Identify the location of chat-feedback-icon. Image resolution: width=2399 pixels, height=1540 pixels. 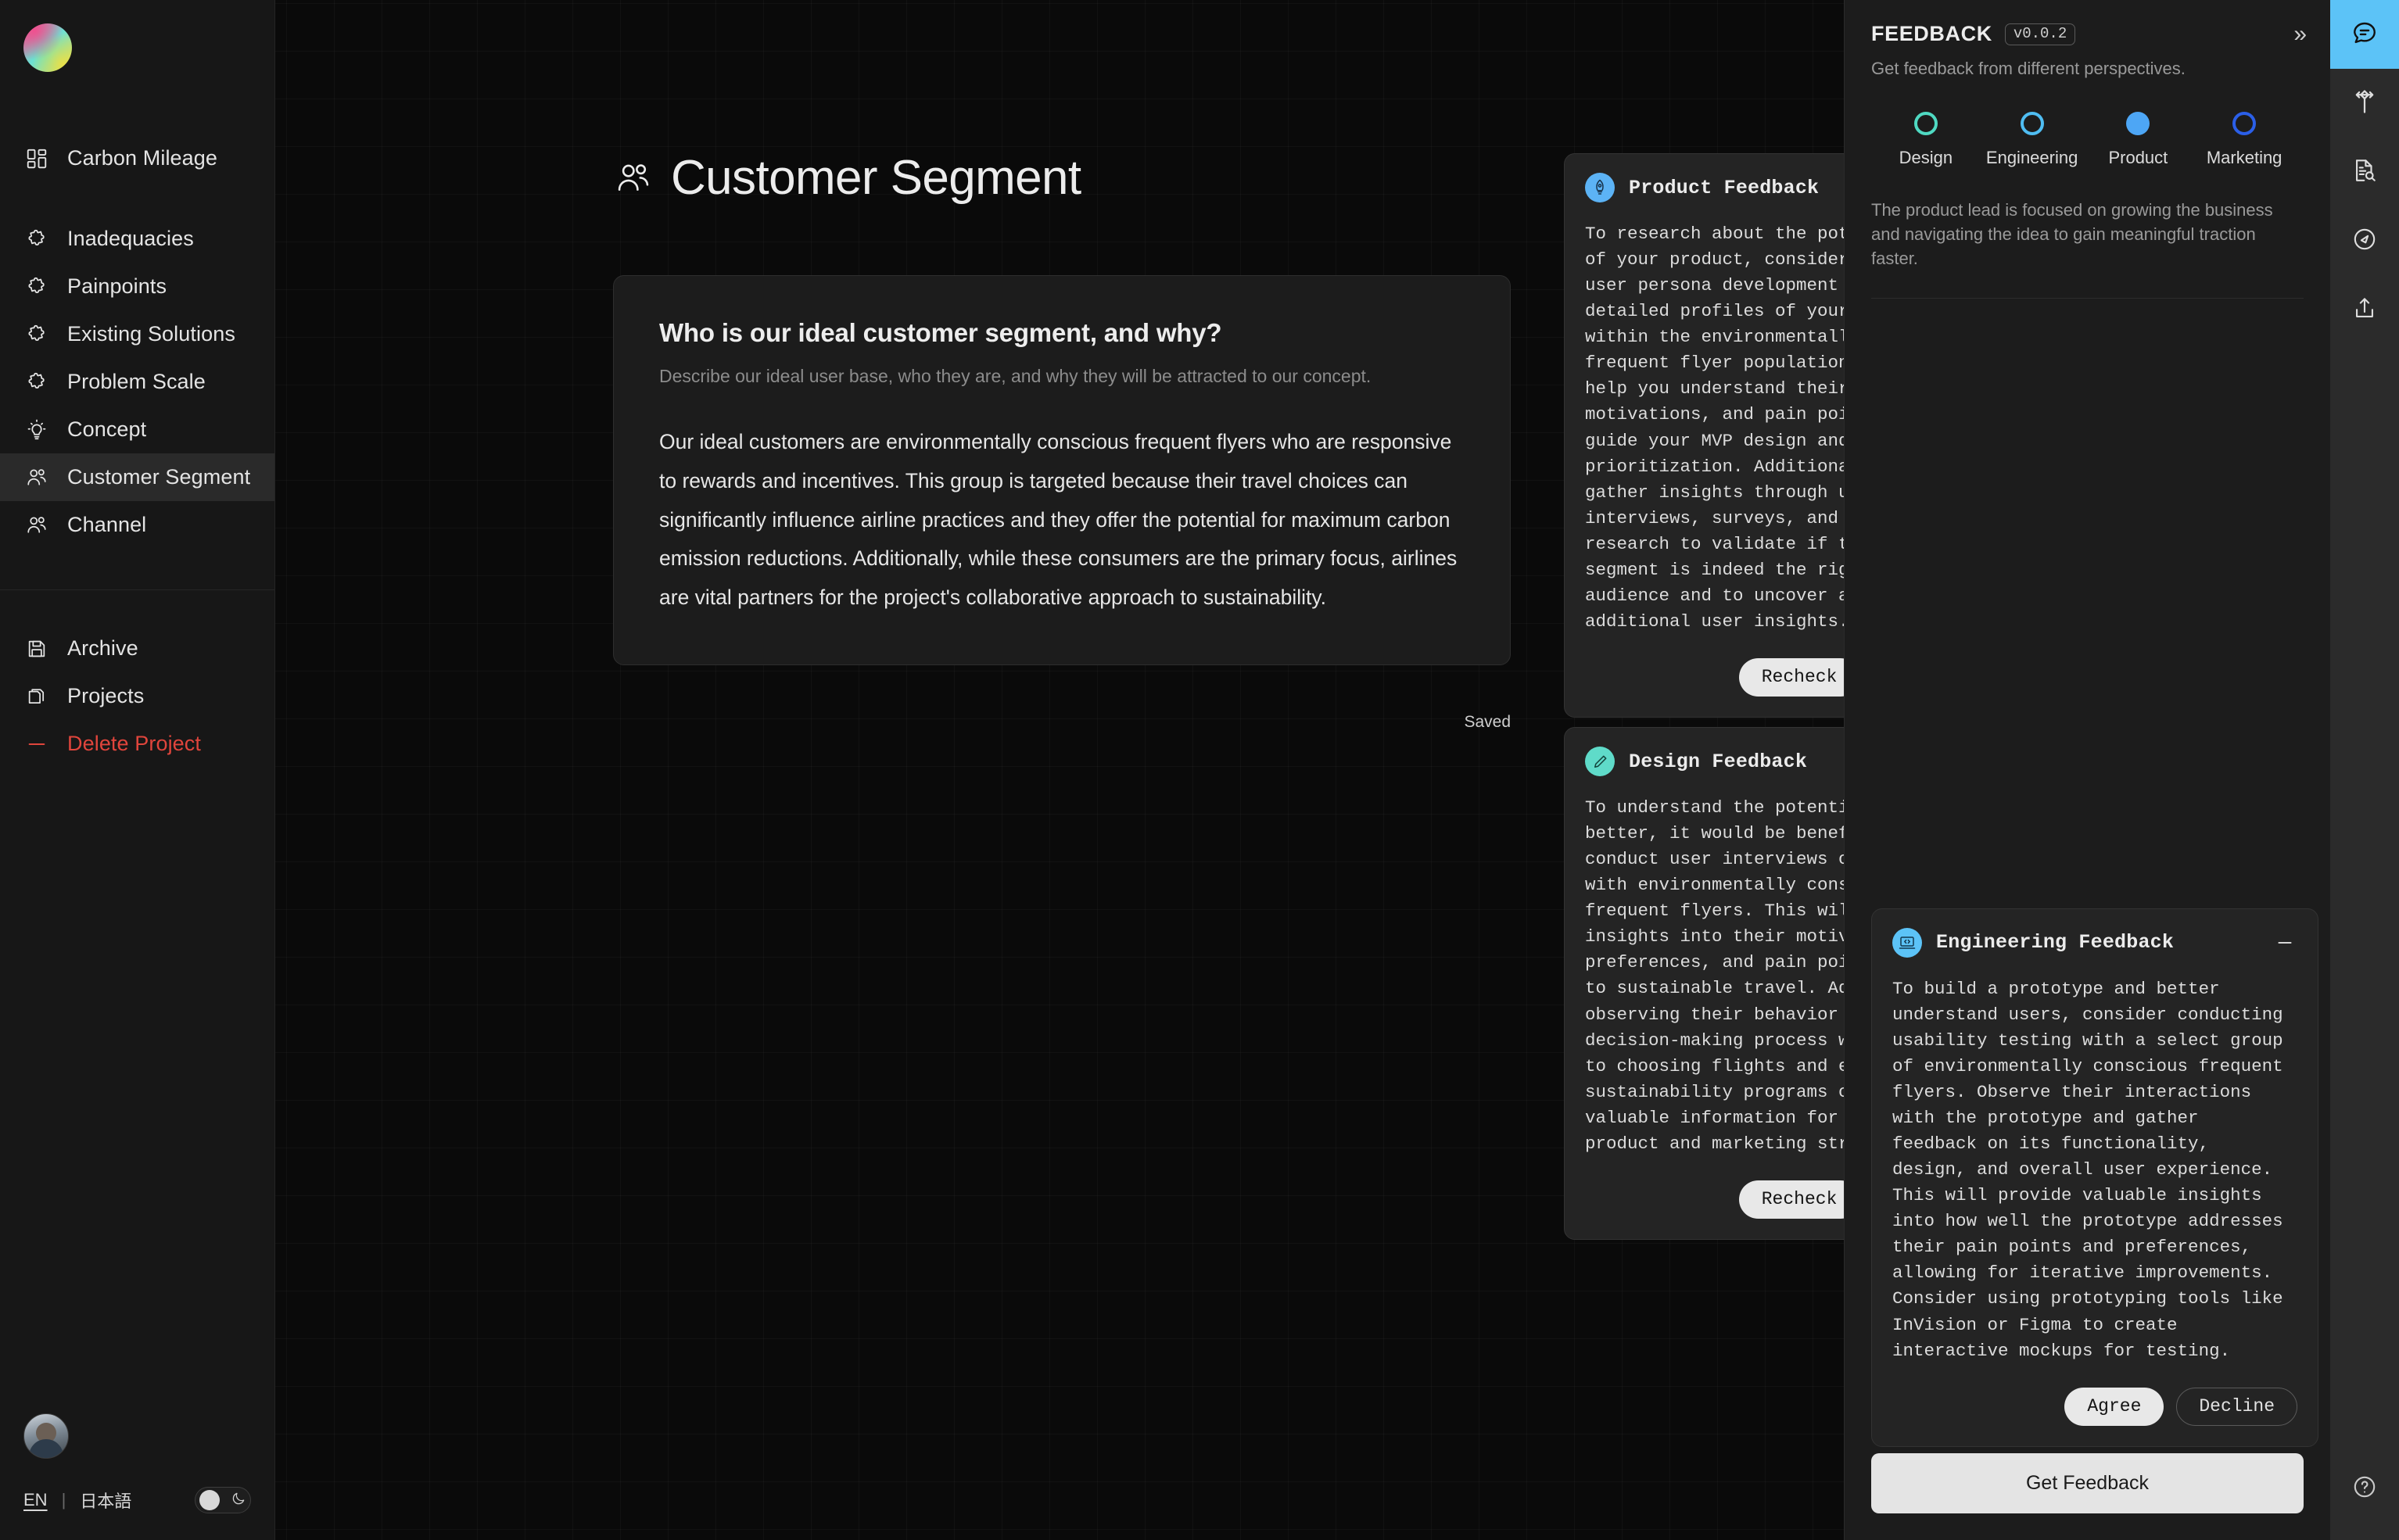
(2365, 35).